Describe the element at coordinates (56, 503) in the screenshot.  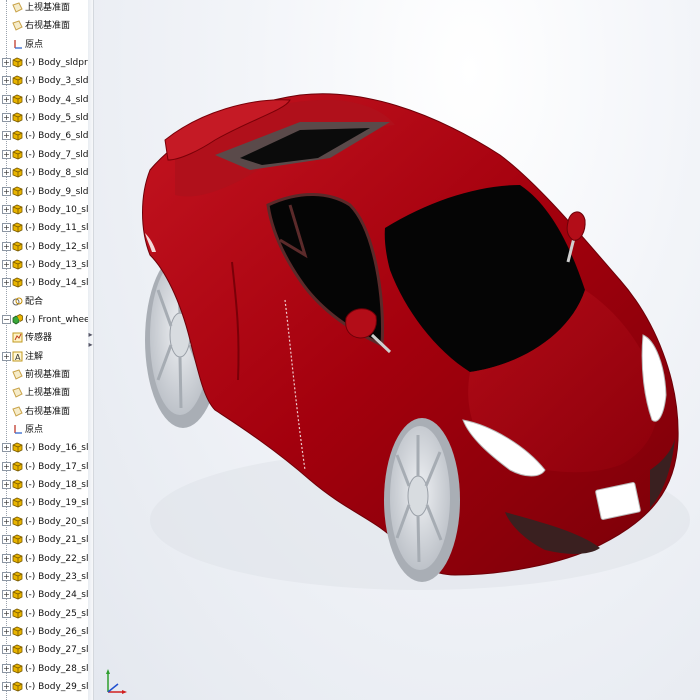
I see `tree-item-label: (-) Body_19_sldprt<` at that location.